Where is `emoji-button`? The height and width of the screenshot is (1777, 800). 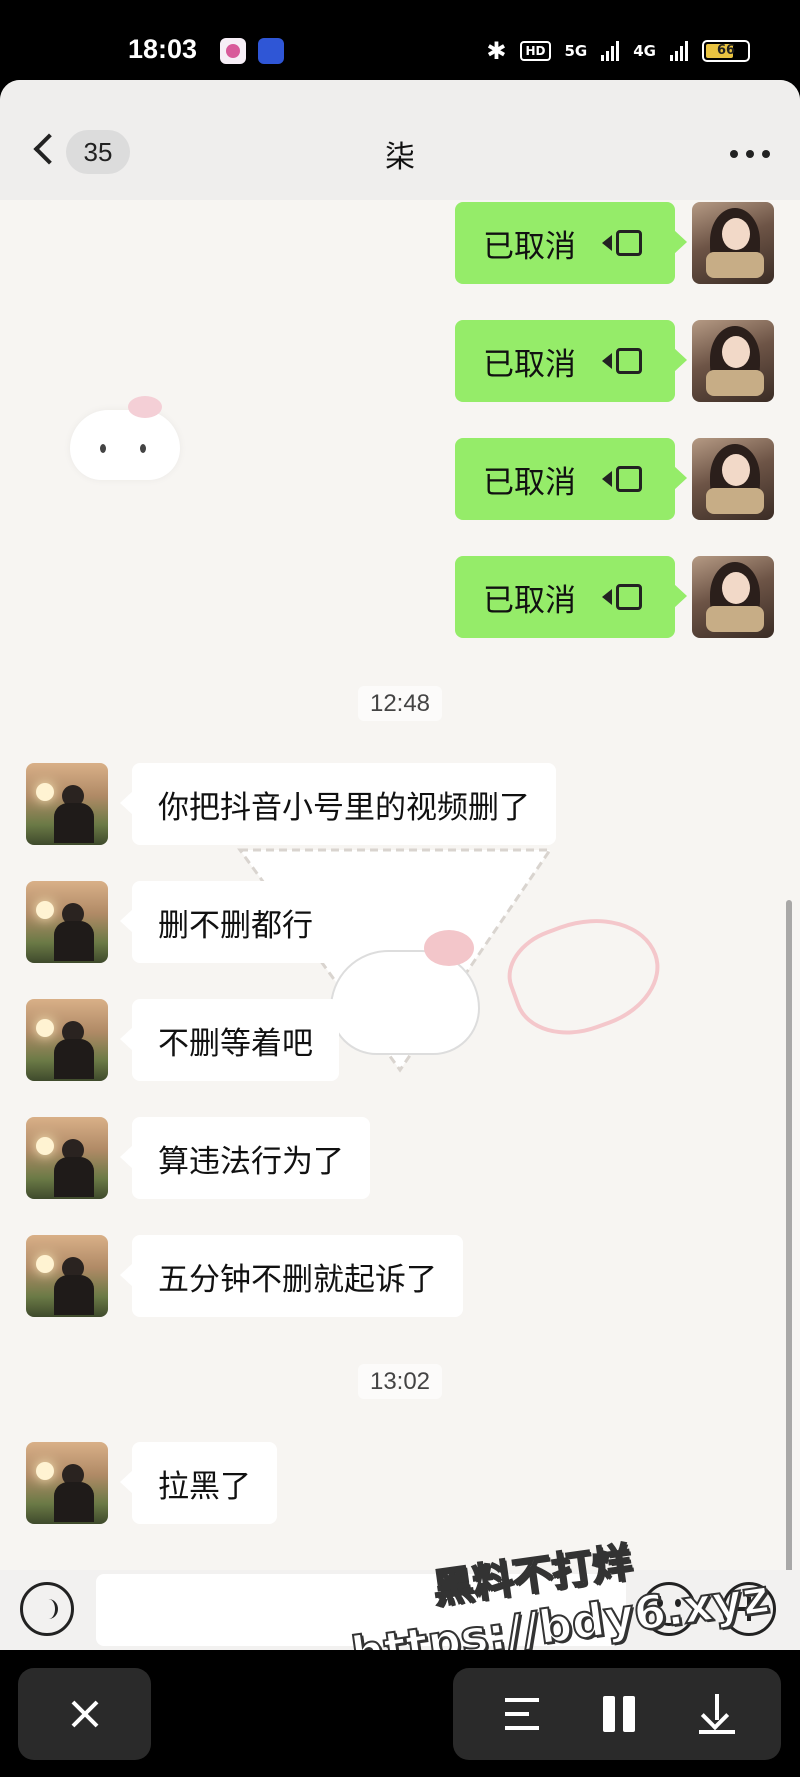
emoji-button is located at coordinates (669, 1609).